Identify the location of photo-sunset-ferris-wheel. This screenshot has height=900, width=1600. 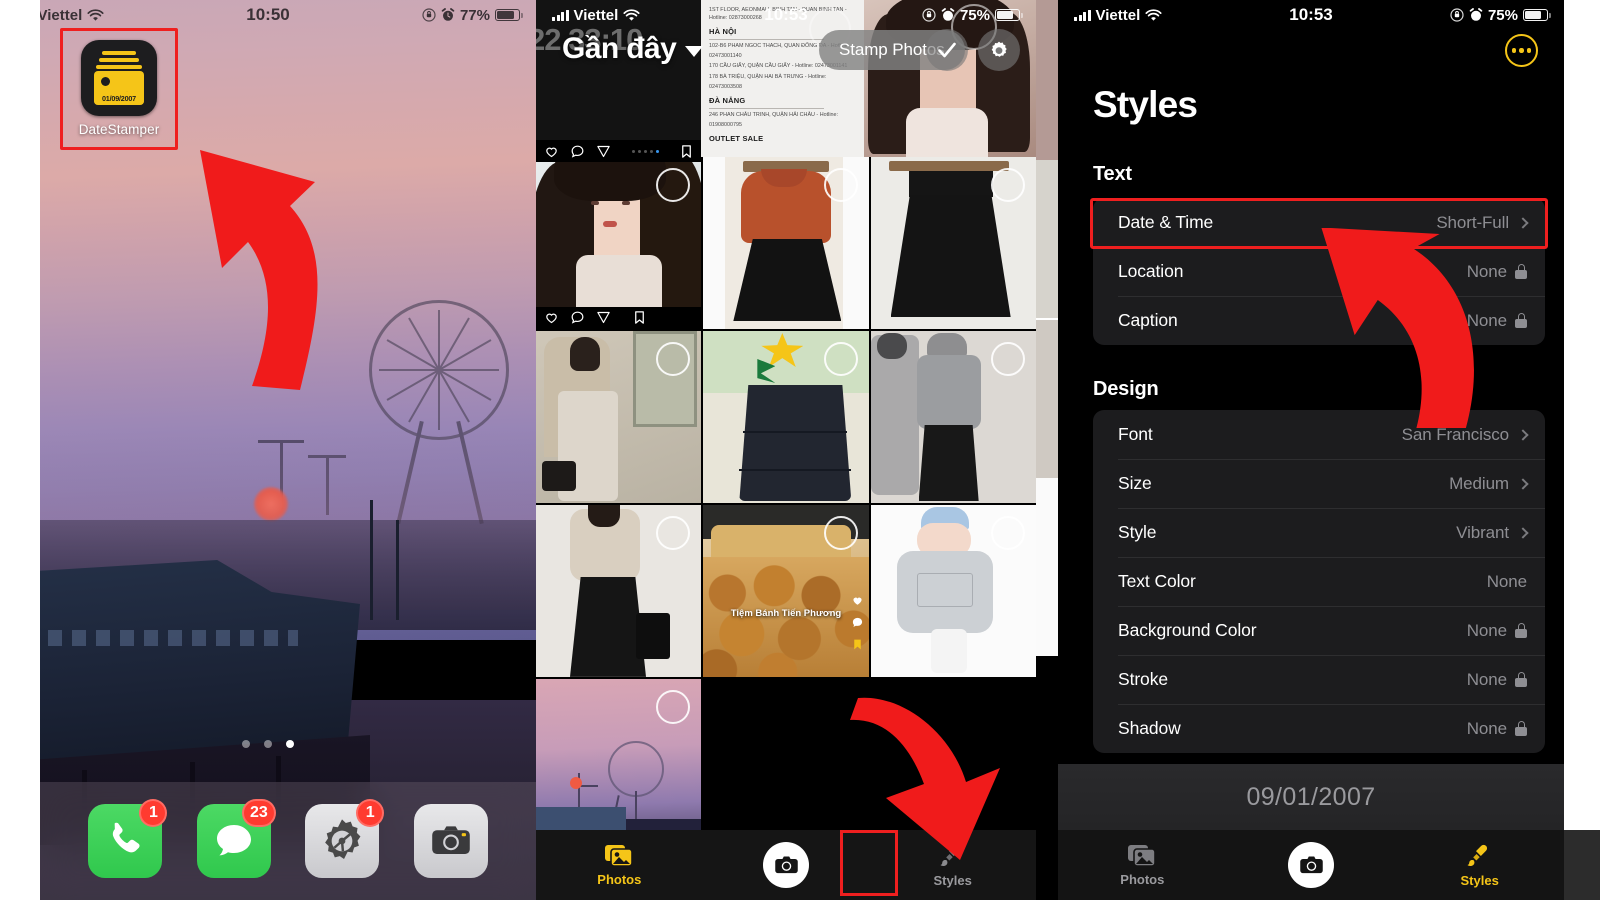
(619, 764).